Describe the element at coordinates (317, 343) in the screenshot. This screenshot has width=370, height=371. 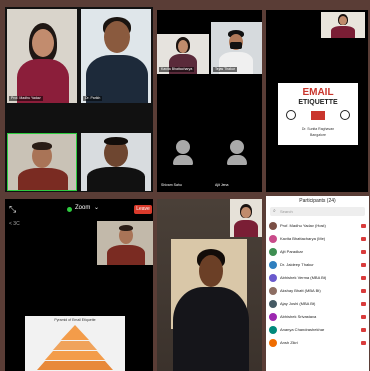
I see `participant-row: Ansh Zikri` at that location.